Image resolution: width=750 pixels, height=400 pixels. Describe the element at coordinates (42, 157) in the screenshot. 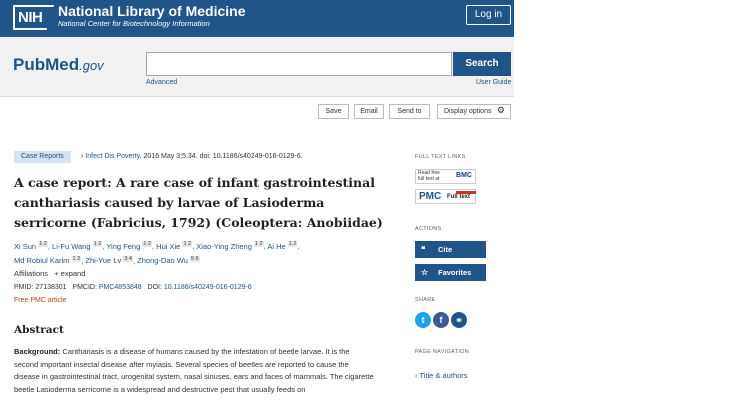

I see `article-type-badge: Case Reports` at that location.